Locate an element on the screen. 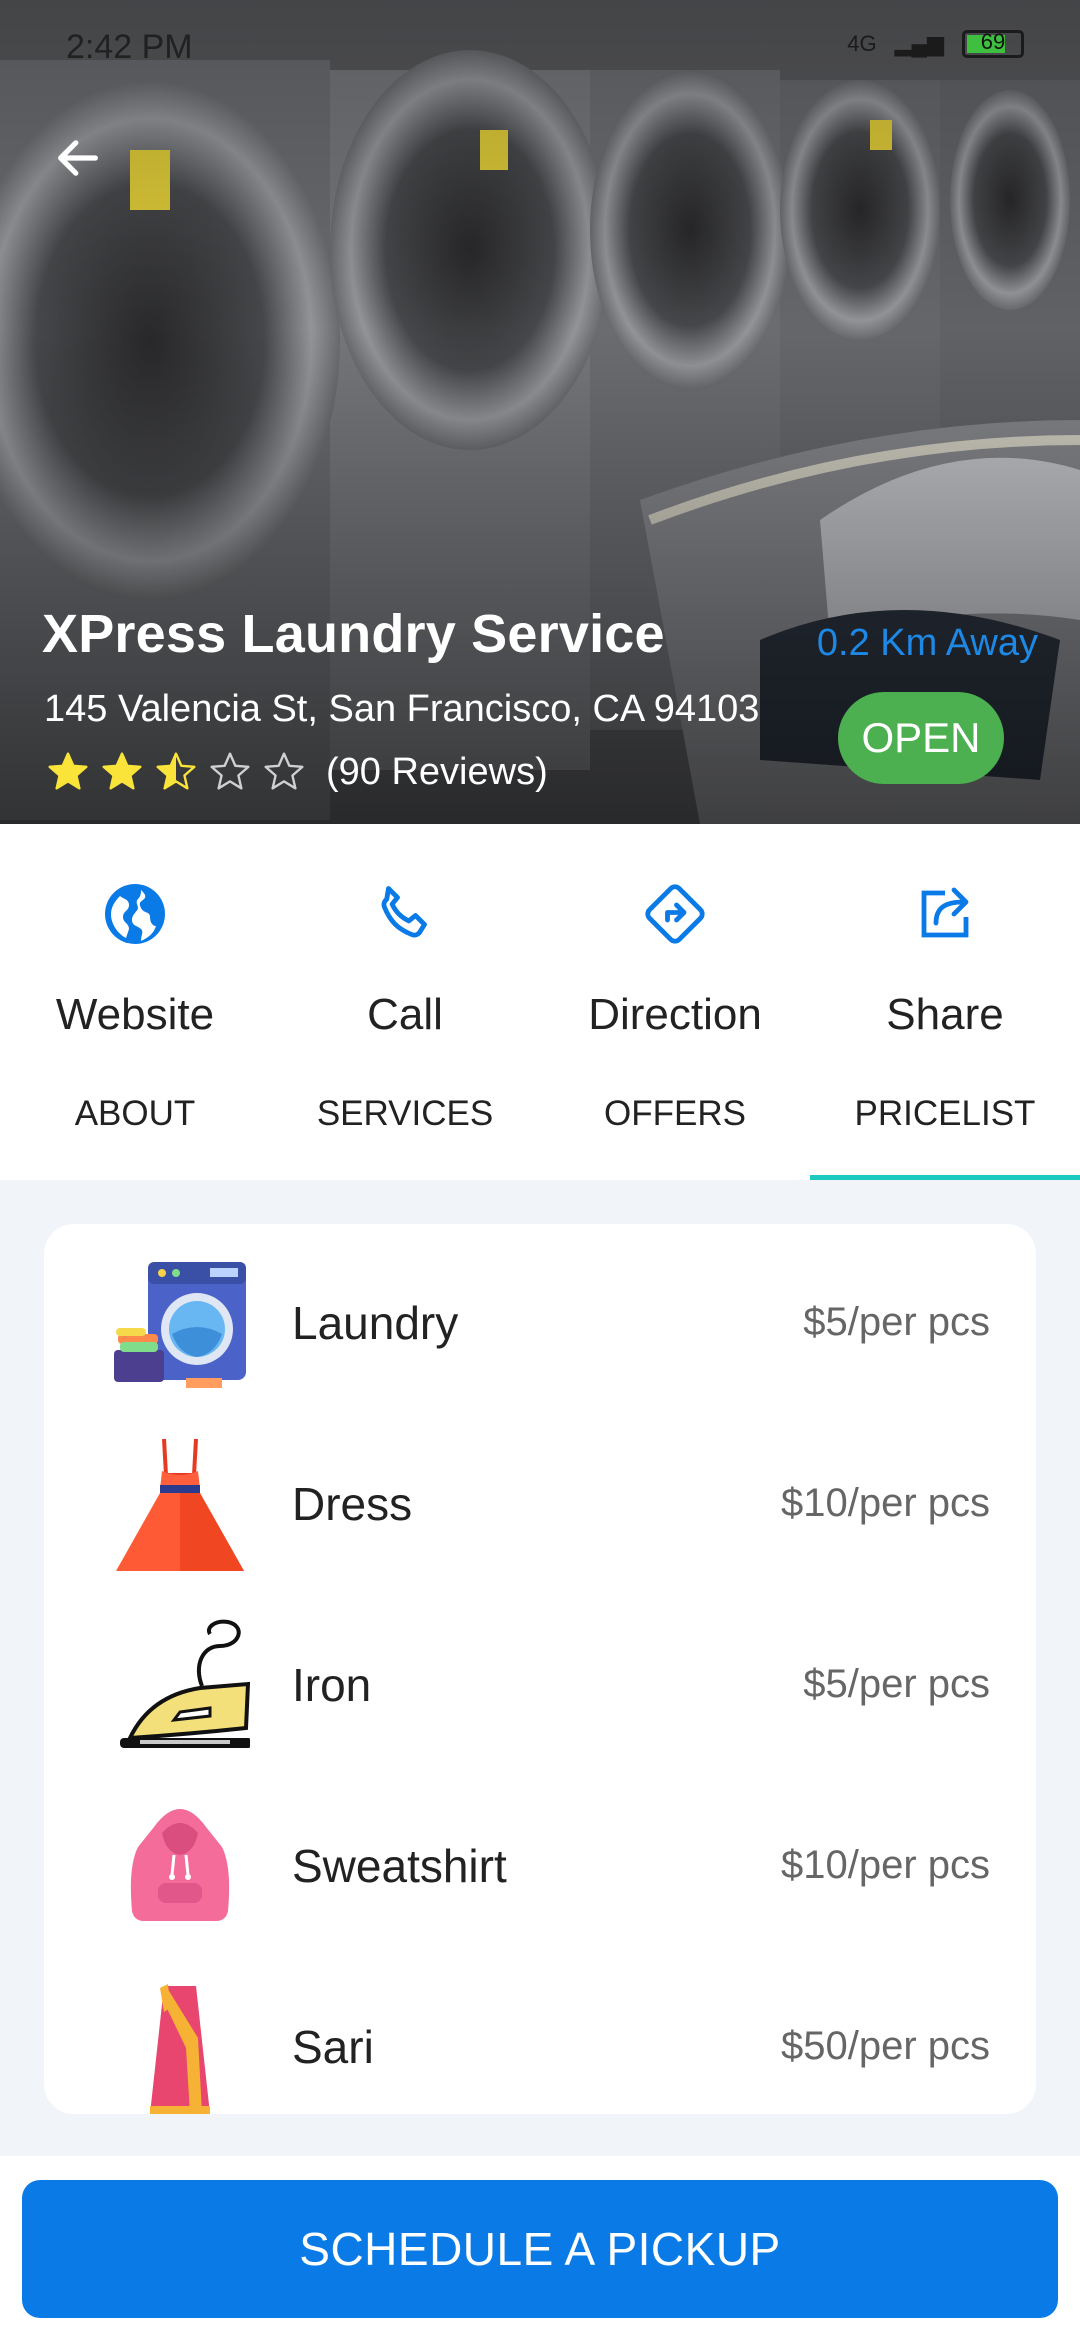 This screenshot has width=1080, height=2340. shop-name: XPress Laundry Service is located at coordinates (353, 634).